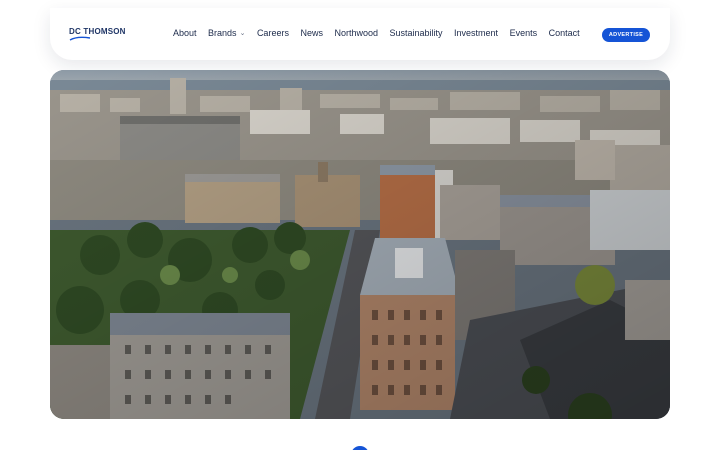 This screenshot has width=720, height=450. What do you see at coordinates (360, 448) in the screenshot?
I see `carousel-indicator` at bounding box center [360, 448].